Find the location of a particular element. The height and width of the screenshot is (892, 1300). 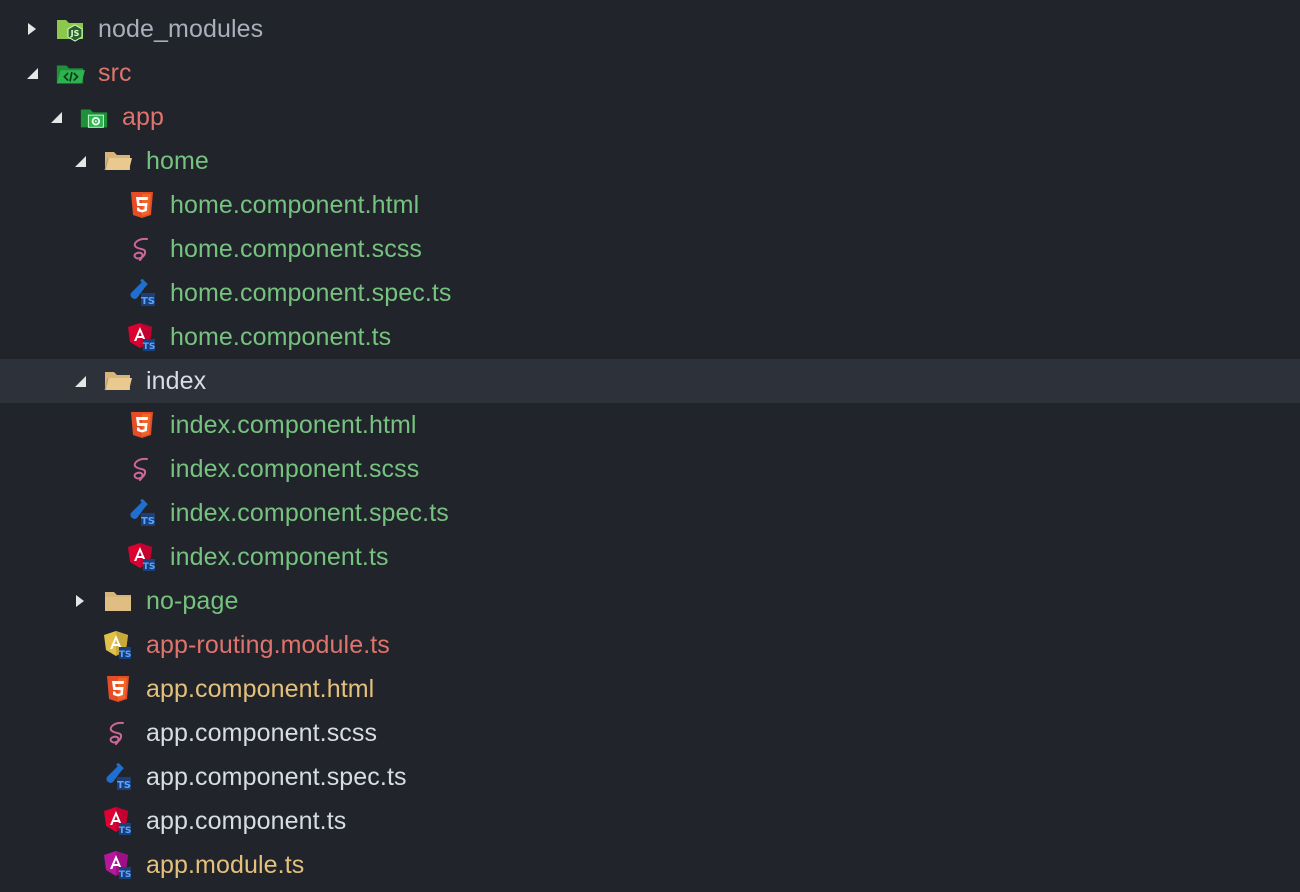

tree-item-label: index.component.spec.ts is located at coordinates (309, 513).